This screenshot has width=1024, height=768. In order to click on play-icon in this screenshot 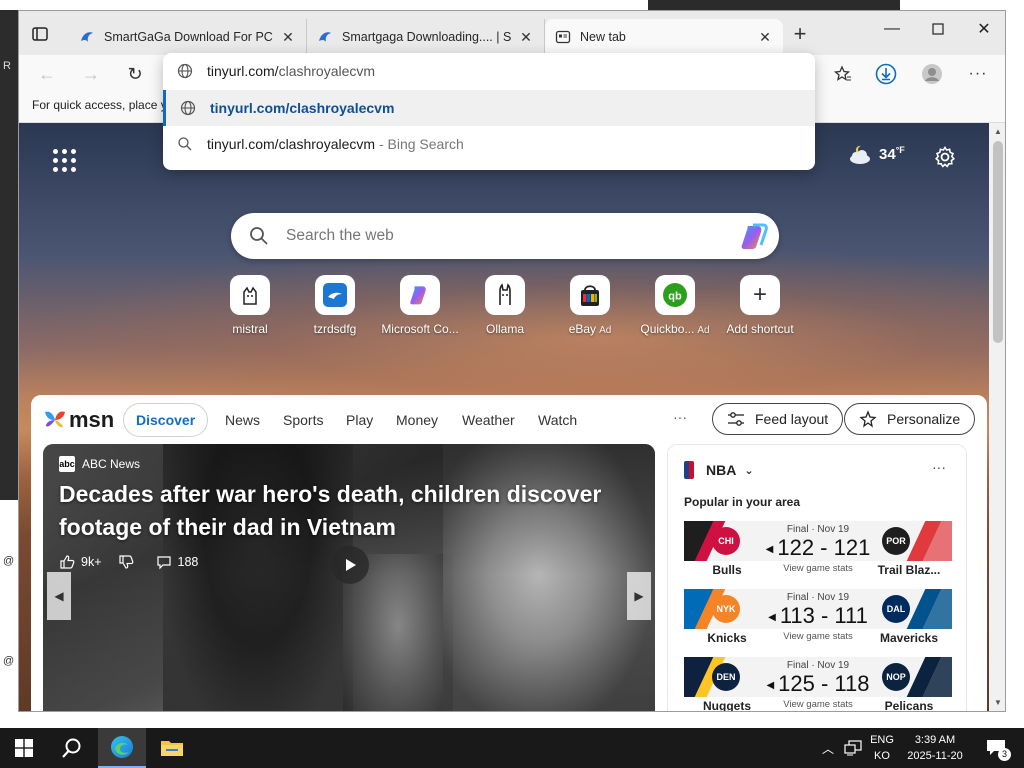, I will do `click(351, 565)`.